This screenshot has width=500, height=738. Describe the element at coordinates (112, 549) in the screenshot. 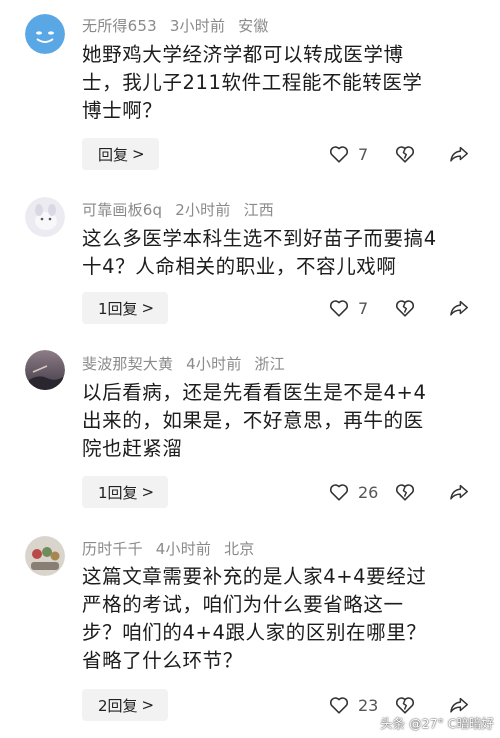

I see `username: 历时千千` at that location.